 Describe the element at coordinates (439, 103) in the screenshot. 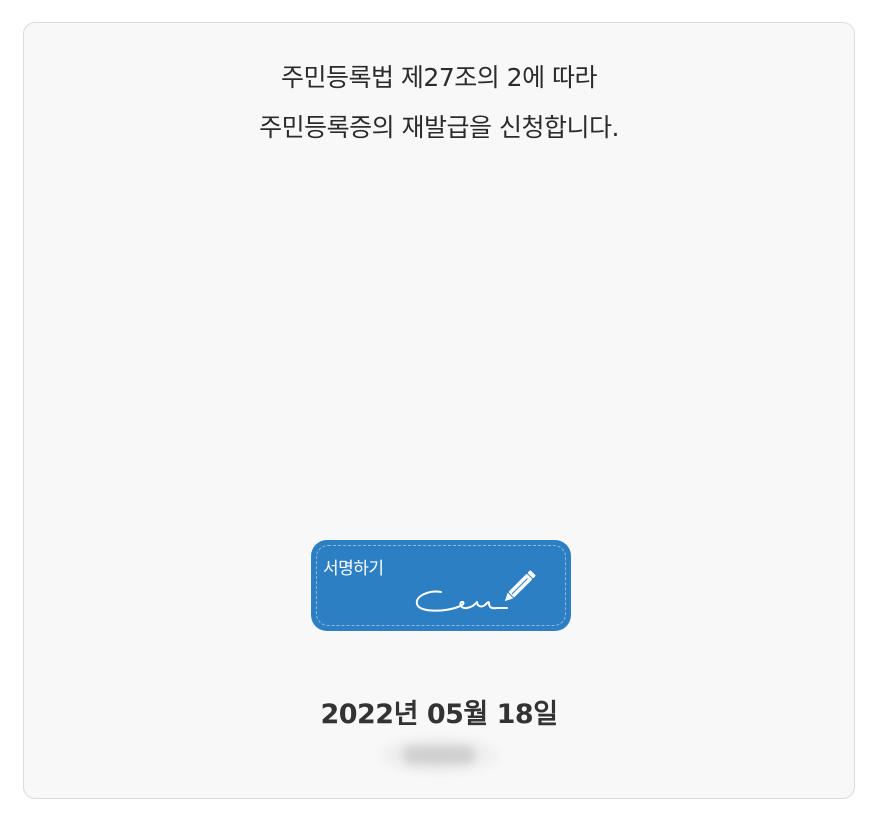

I see `application-statement: 주민등록법 제27조의 2에 따라 주민등록증의 재발급을 신청합니다.` at that location.